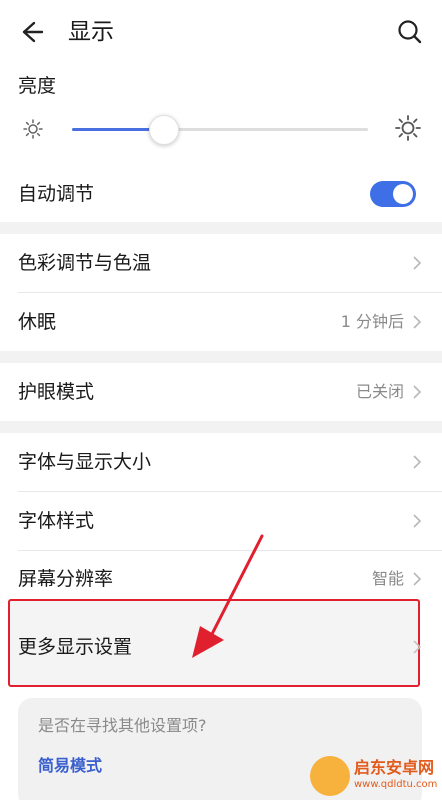 This screenshot has height=800, width=442. What do you see at coordinates (56, 392) in the screenshot?
I see `eye-comfort-label: 护眼模式` at bounding box center [56, 392].